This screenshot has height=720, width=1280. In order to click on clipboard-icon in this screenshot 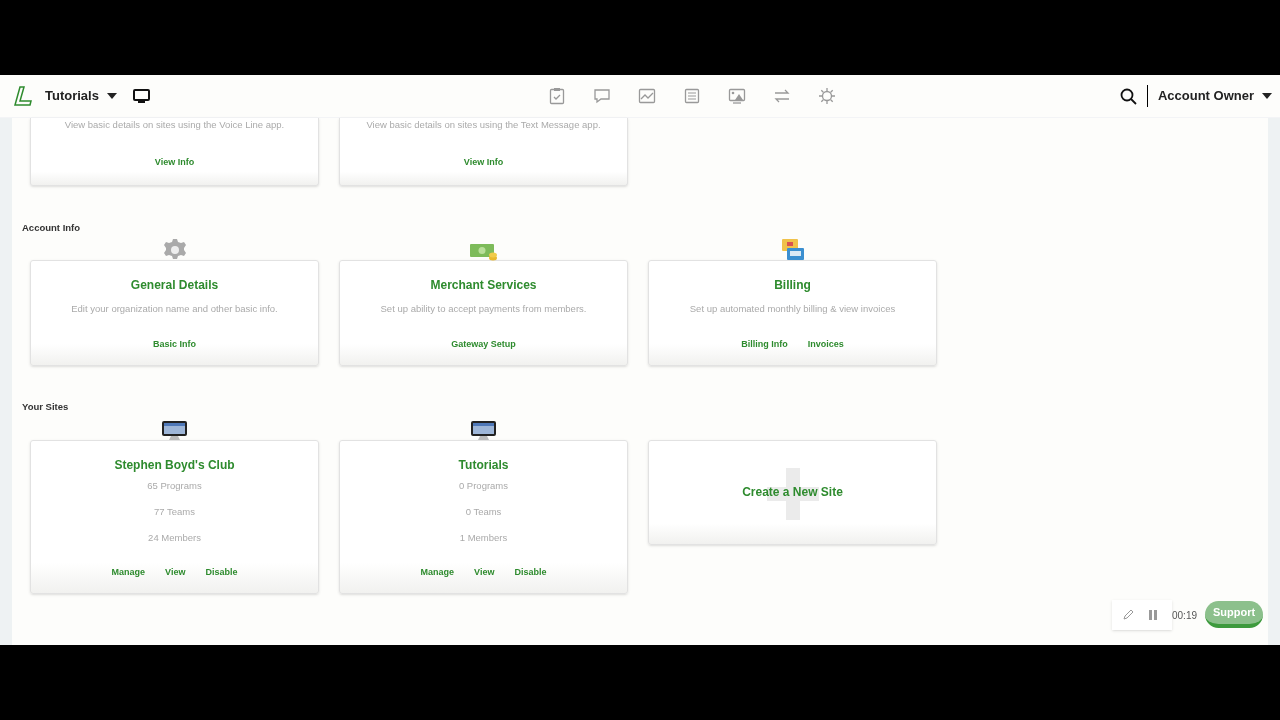, I will do `click(556, 96)`.